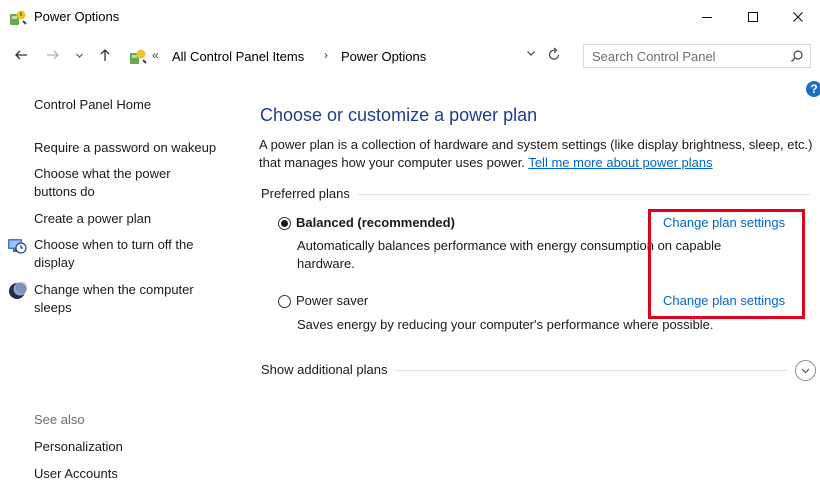  Describe the element at coordinates (654, 56) in the screenshot. I see `search-input: Search Control Panel` at that location.